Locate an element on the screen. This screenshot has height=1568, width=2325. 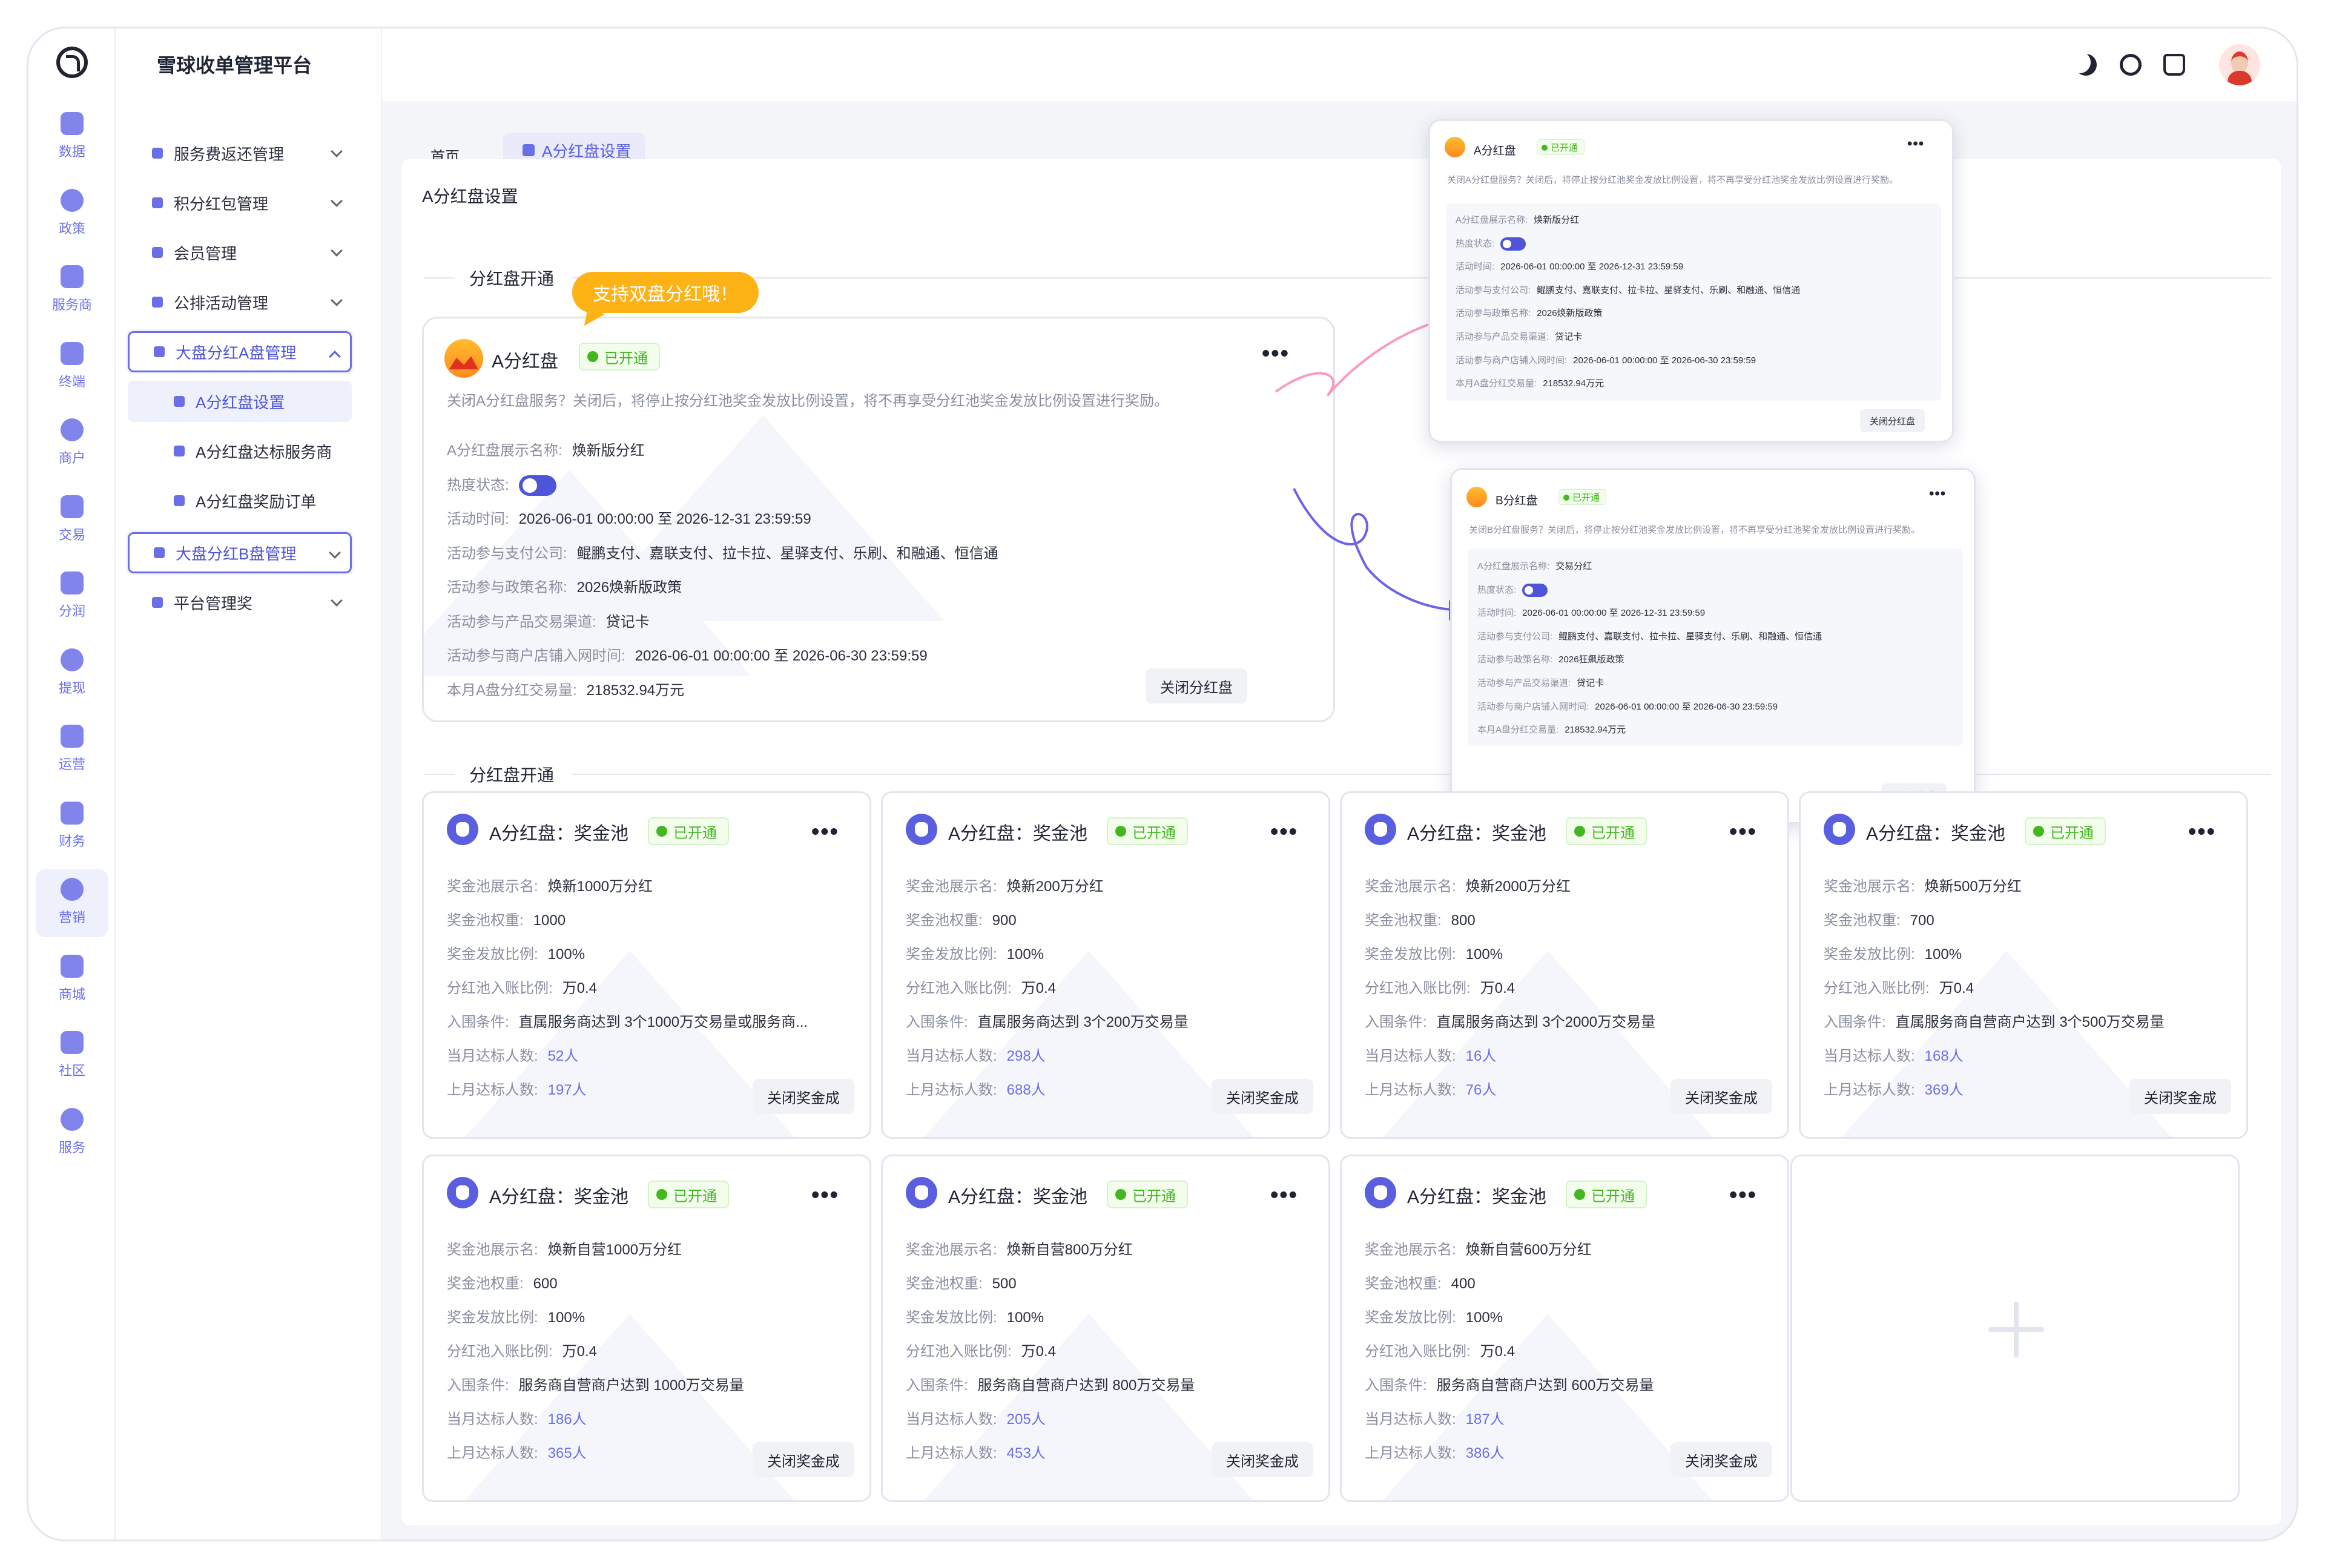
menu-group-dividend-b: 大盘分红B盘管理 is located at coordinates (240, 552).